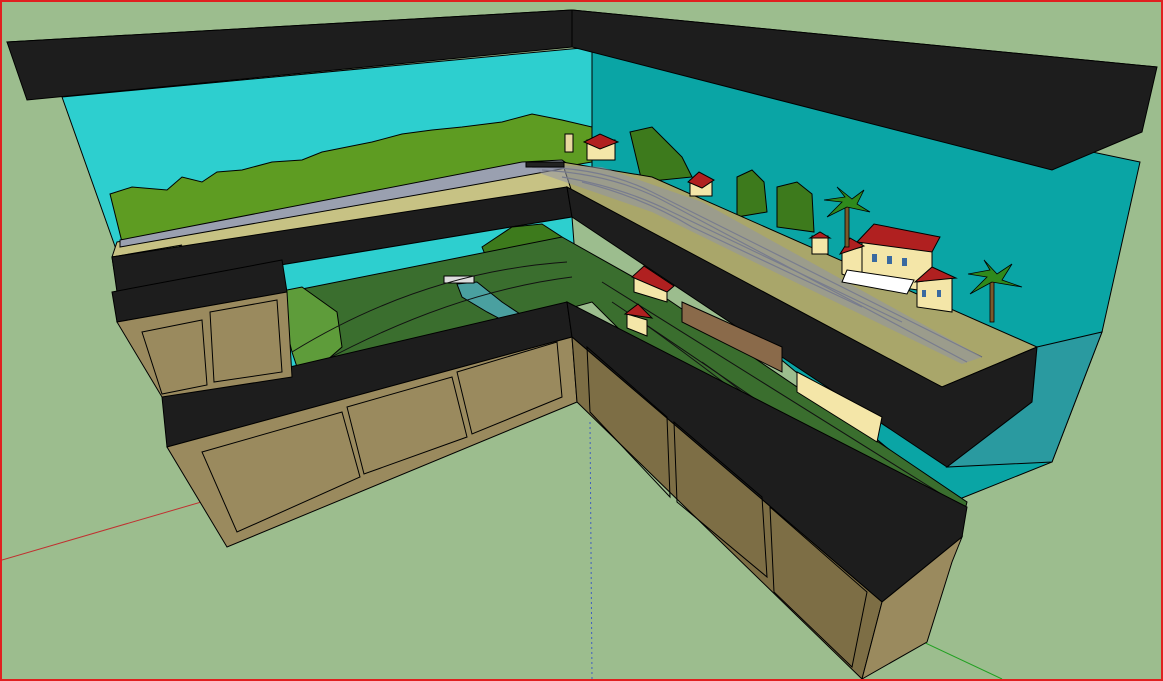  What do you see at coordinates (545, 164) in the screenshot?
I see `loco` at bounding box center [545, 164].